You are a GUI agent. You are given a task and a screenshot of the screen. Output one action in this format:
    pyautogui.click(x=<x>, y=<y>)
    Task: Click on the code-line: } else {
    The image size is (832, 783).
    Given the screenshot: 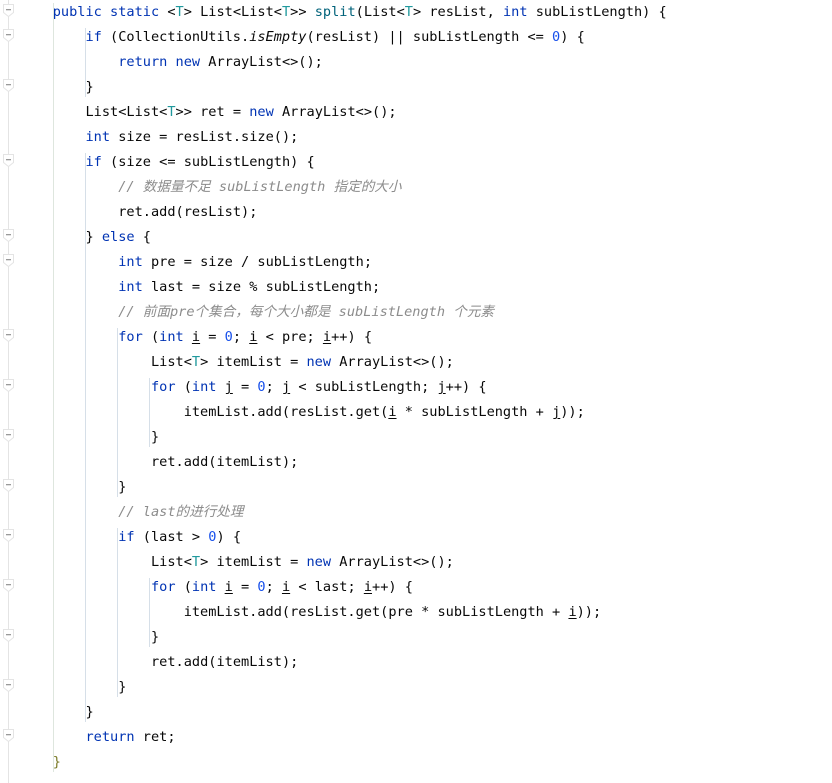 What is the action you would take?
    pyautogui.click(x=426, y=237)
    